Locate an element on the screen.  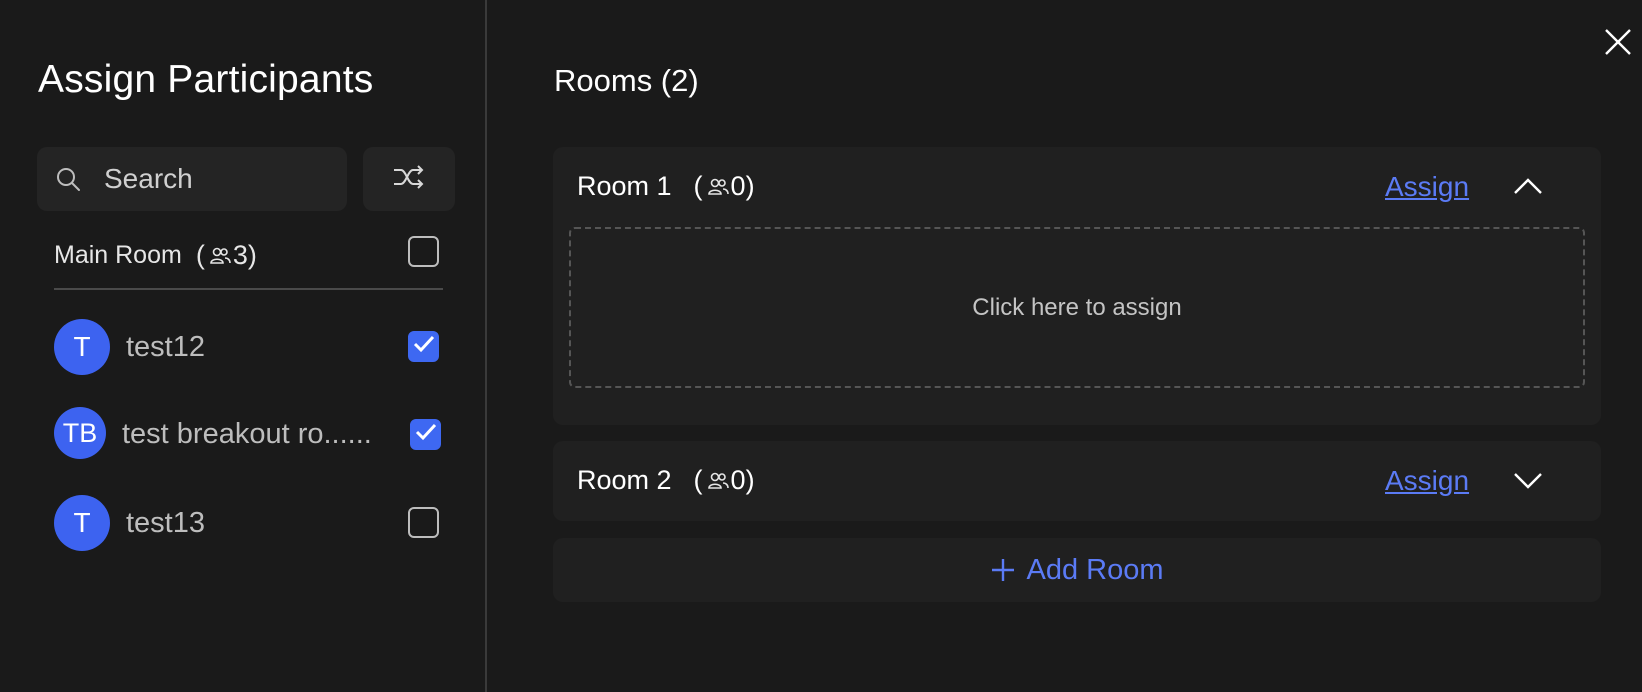
add-room-button: Add Room is located at coordinates (1077, 570).